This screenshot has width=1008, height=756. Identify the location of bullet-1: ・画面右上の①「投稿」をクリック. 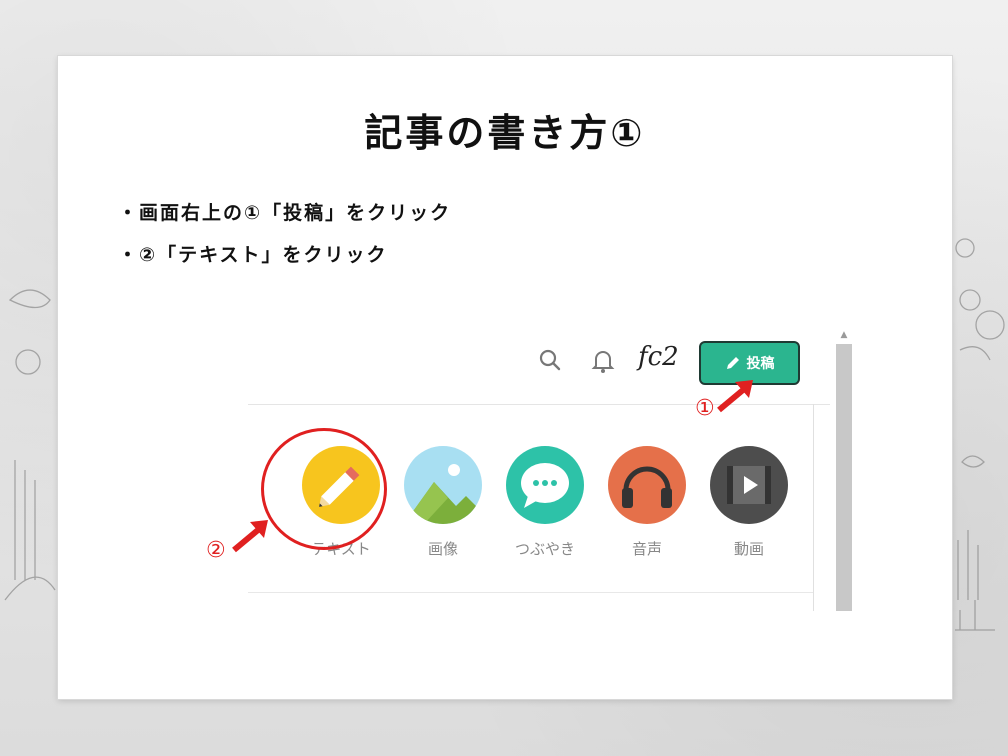
(285, 213).